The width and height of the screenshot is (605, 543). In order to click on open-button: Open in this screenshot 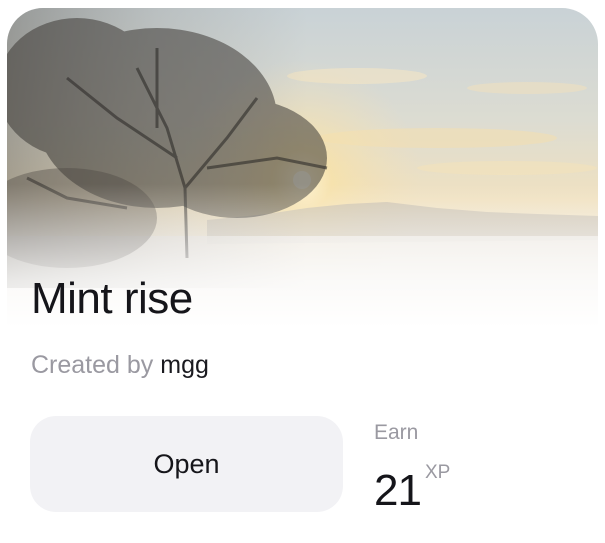, I will do `click(186, 464)`.